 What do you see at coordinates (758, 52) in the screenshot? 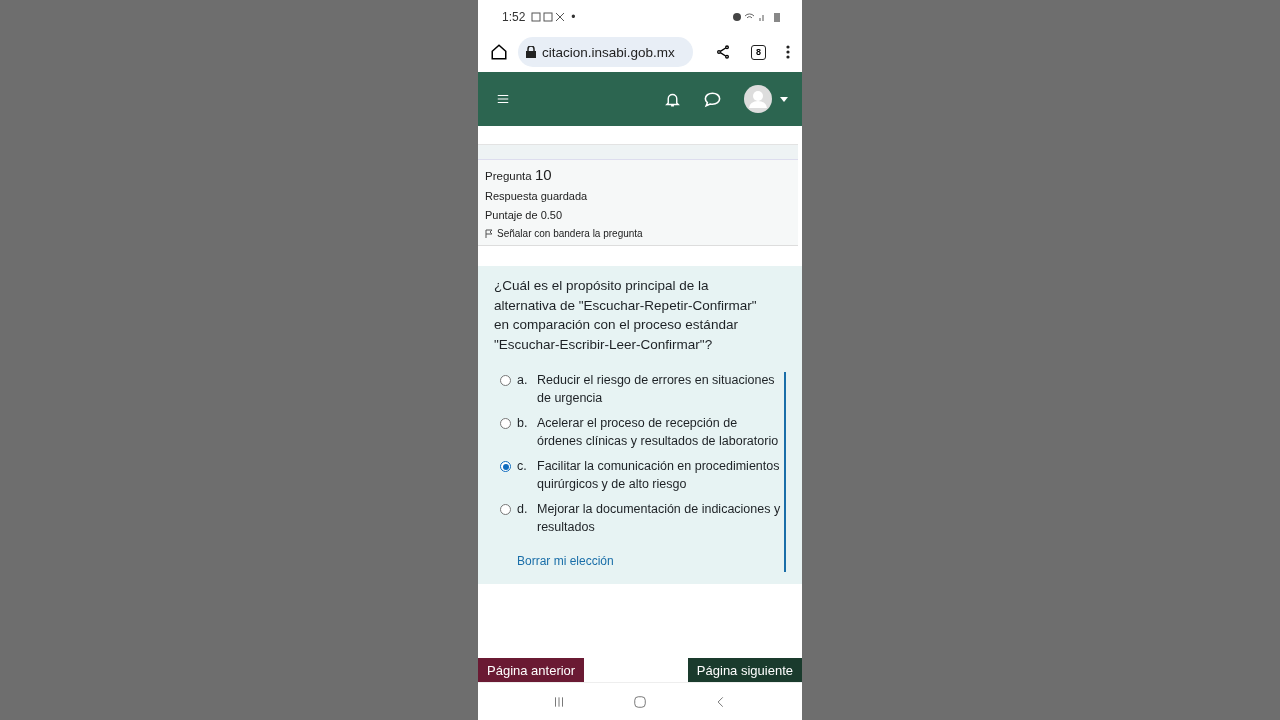
I see `tab-count-button: 8` at bounding box center [758, 52].